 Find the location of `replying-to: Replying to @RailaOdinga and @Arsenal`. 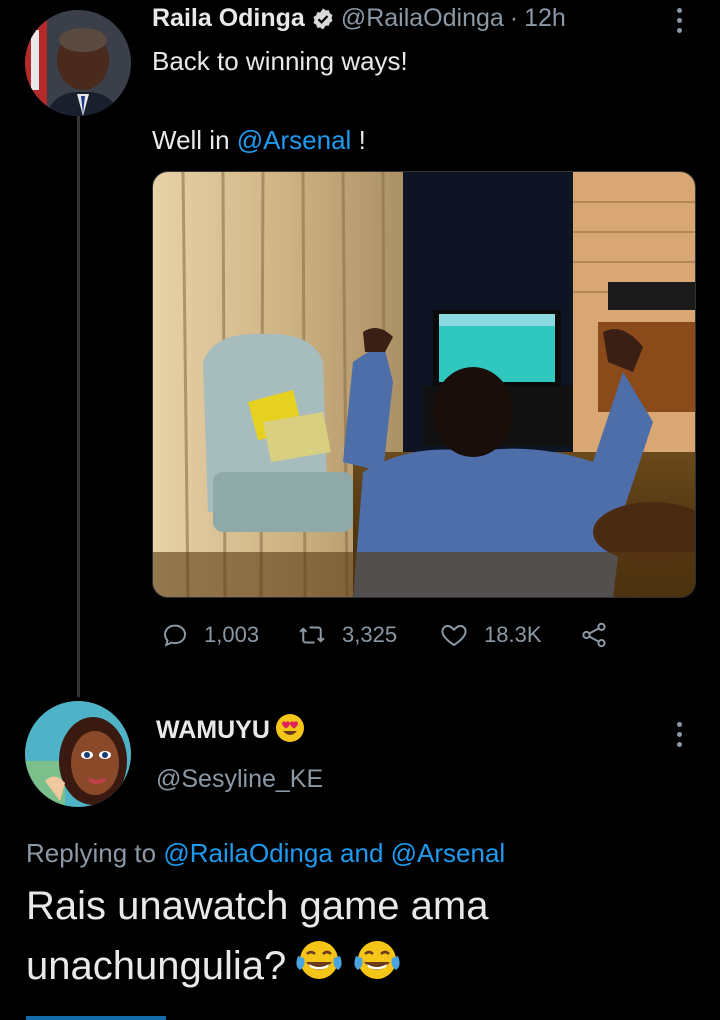

replying-to: Replying to @RailaOdinga and @Arsenal is located at coordinates (265, 853).